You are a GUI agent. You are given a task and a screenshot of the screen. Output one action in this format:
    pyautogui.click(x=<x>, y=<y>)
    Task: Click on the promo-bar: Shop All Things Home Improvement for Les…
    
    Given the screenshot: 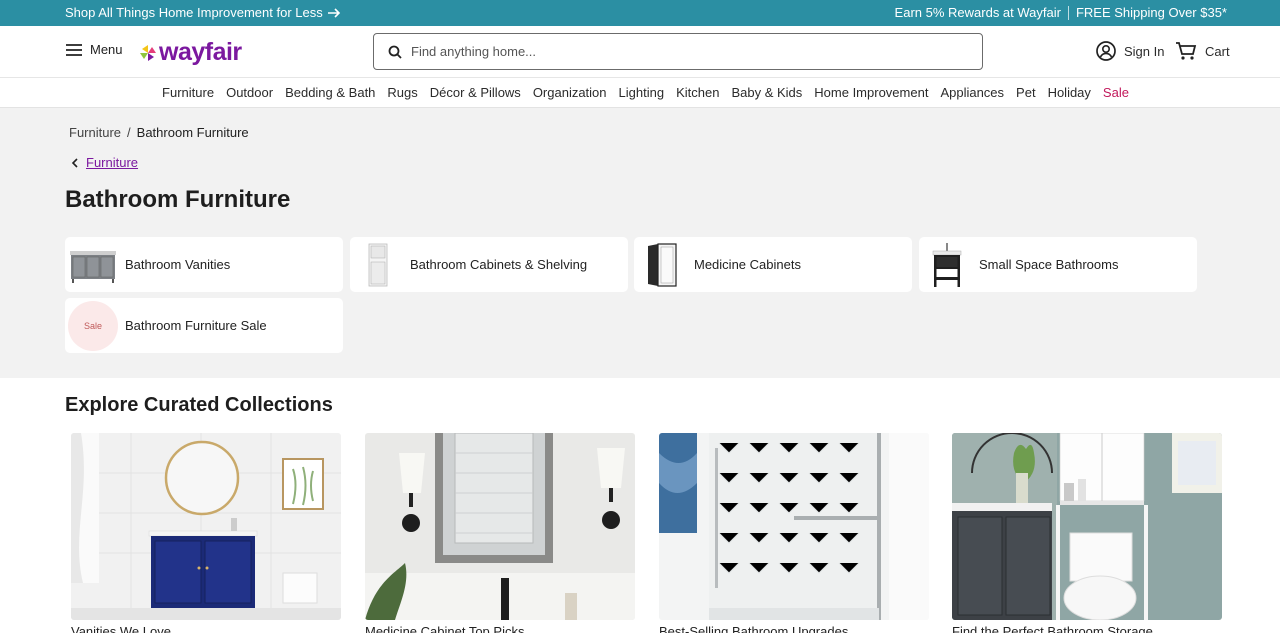 What is the action you would take?
    pyautogui.click(x=640, y=13)
    